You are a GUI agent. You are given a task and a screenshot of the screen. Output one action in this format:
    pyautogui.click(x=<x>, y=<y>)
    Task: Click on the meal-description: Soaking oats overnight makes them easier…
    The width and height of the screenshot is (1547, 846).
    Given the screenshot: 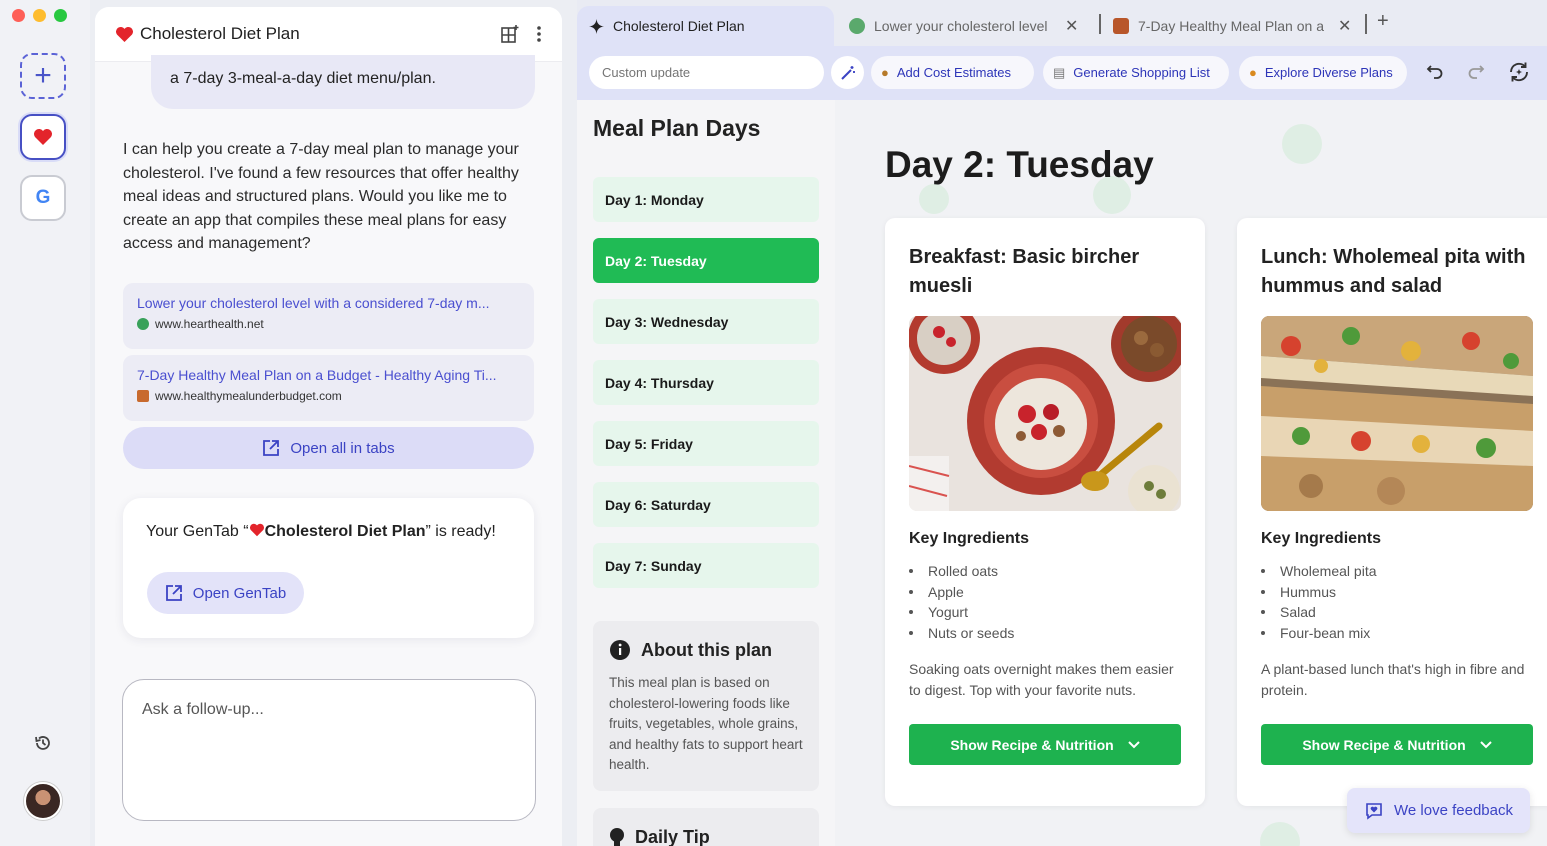 What is the action you would take?
    pyautogui.click(x=1041, y=679)
    